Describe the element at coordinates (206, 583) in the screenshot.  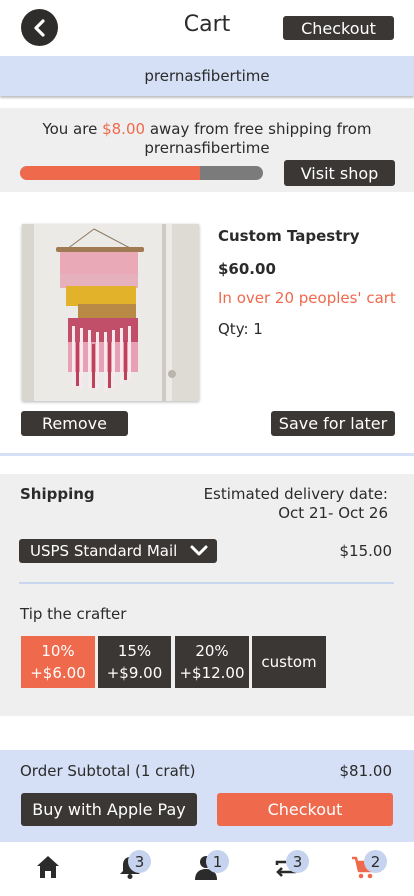
I see `divider` at that location.